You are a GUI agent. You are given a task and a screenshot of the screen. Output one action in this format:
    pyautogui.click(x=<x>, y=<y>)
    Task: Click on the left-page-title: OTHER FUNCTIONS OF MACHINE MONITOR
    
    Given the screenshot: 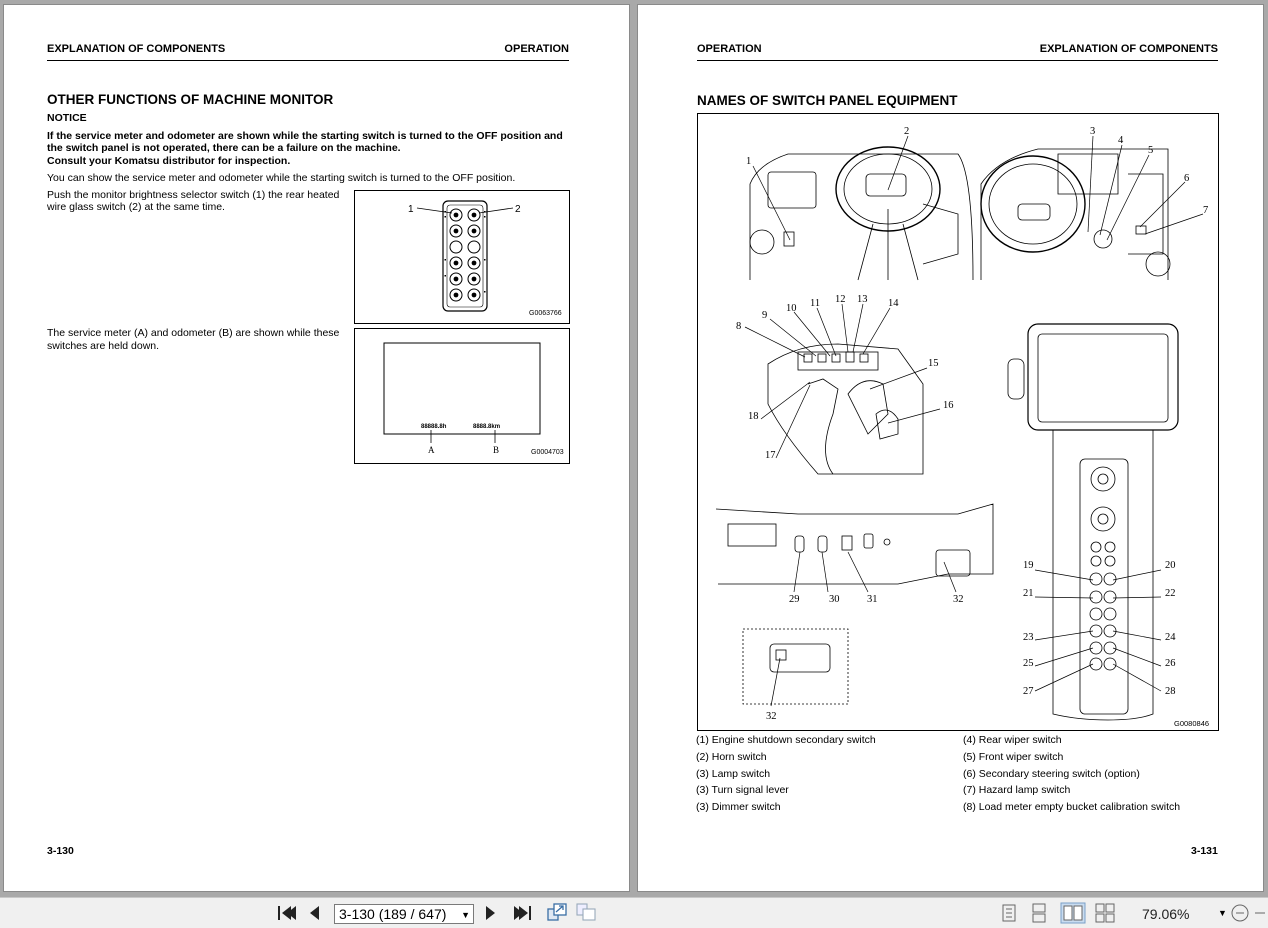 What is the action you would take?
    pyautogui.click(x=190, y=99)
    